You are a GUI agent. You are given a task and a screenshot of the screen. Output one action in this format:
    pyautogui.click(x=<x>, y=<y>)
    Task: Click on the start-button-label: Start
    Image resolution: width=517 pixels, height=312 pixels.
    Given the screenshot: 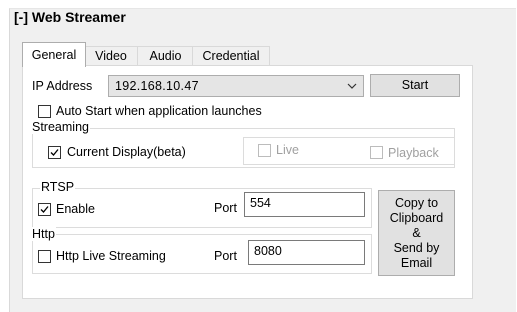 What is the action you would take?
    pyautogui.click(x=415, y=85)
    